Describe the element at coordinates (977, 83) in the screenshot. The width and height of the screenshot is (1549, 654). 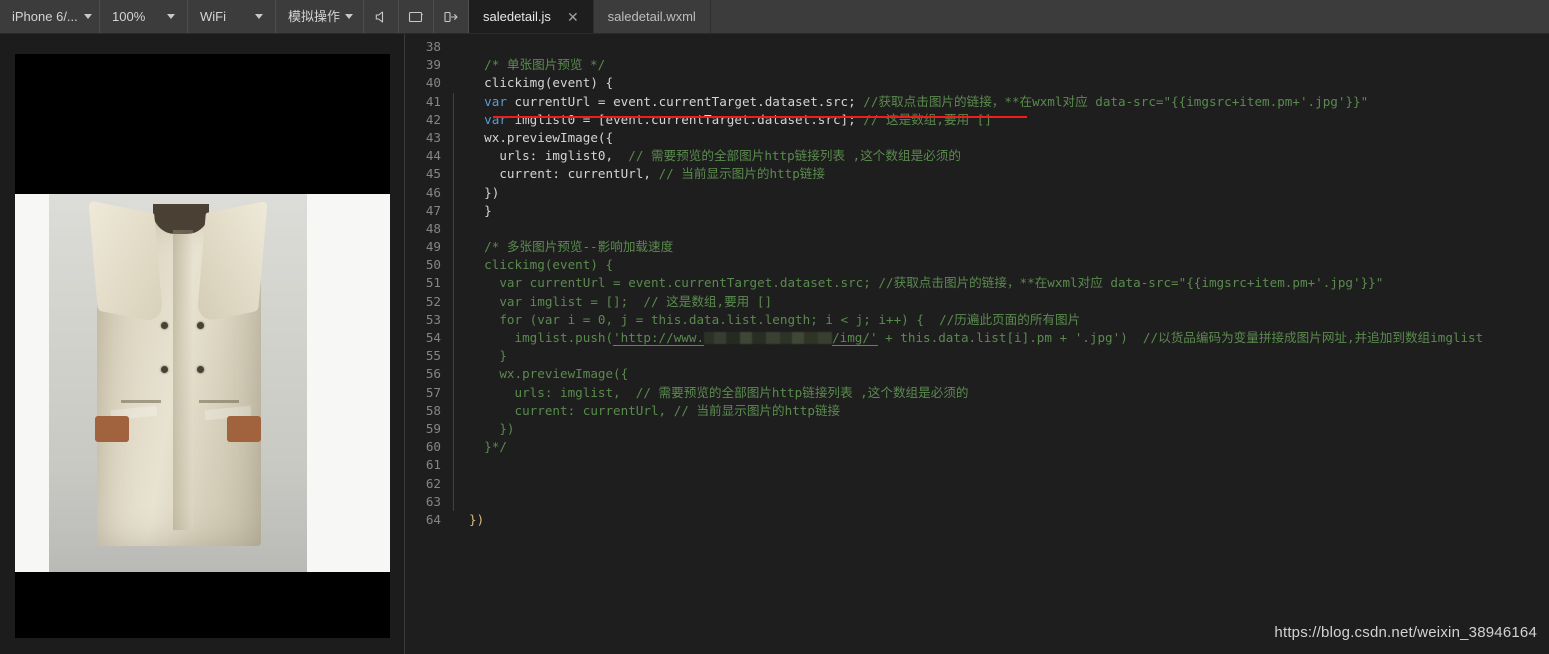
I see `code-line: 40 clickimg(event) {` at that location.